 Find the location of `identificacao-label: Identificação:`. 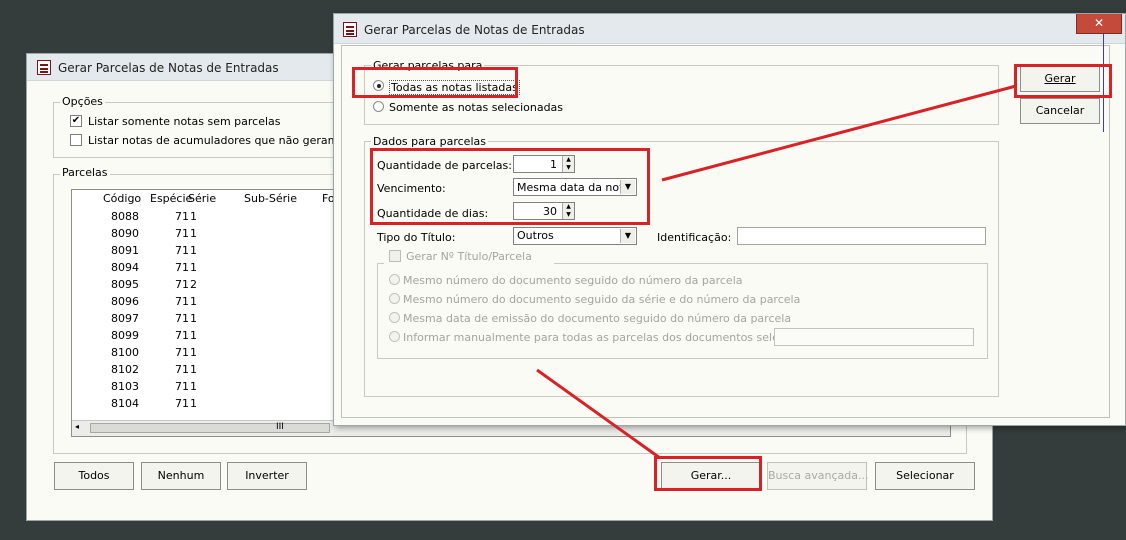

identificacao-label: Identificação: is located at coordinates (694, 237).